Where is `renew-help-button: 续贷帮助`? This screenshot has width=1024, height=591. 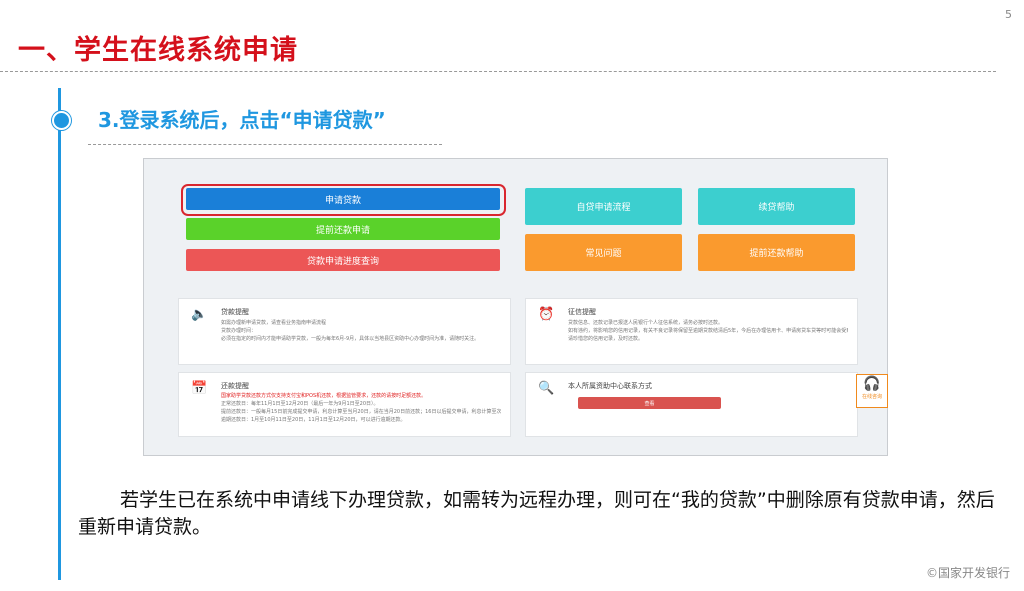
renew-help-button: 续贷帮助 is located at coordinates (776, 206).